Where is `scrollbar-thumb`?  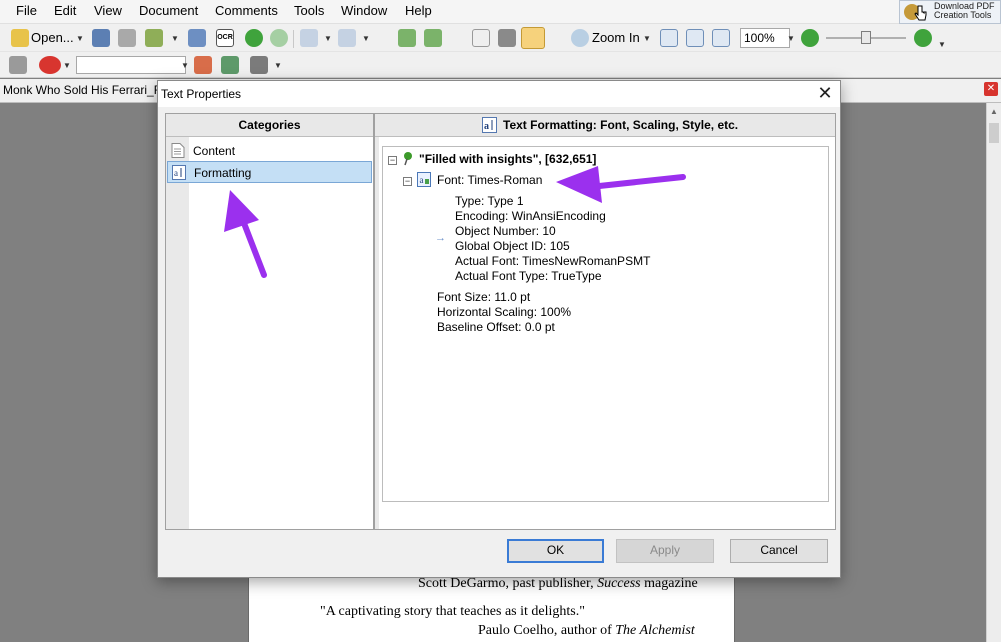
scrollbar-thumb is located at coordinates (994, 133).